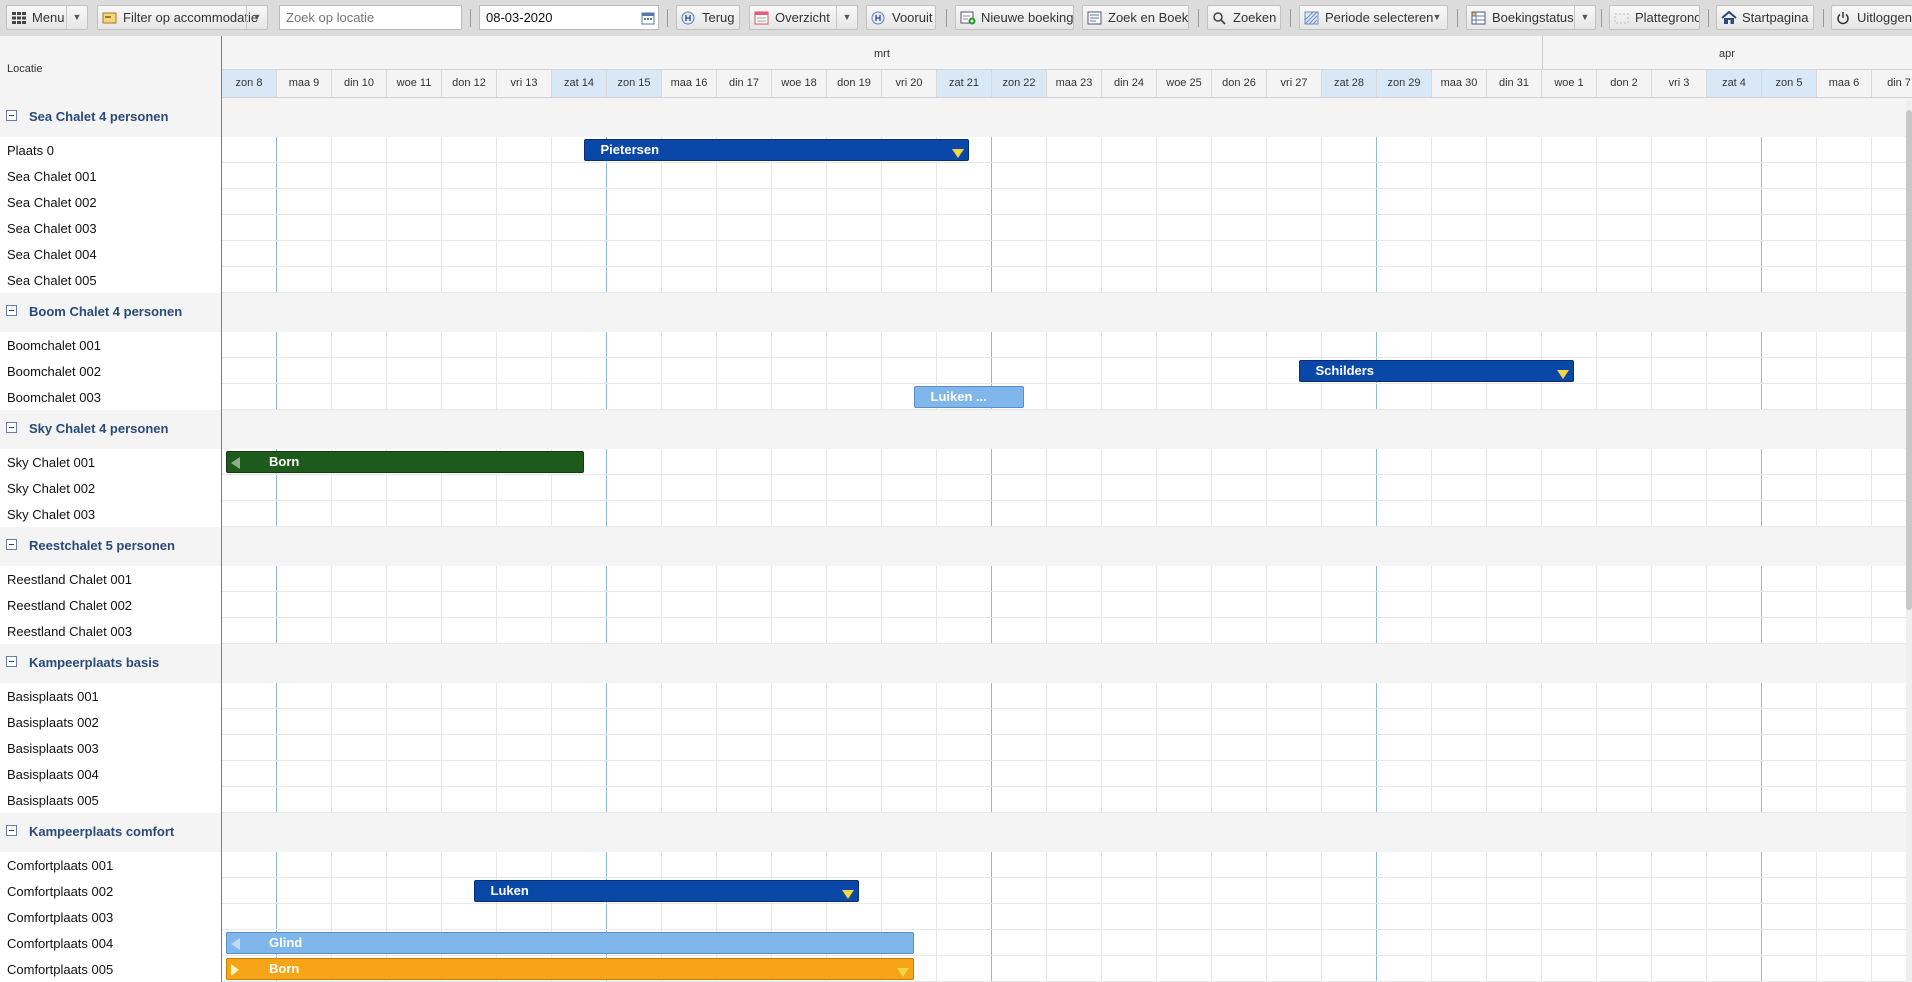 This screenshot has height=982, width=1912. What do you see at coordinates (579, 83) in the screenshot?
I see `day-header-cell: zat 14` at bounding box center [579, 83].